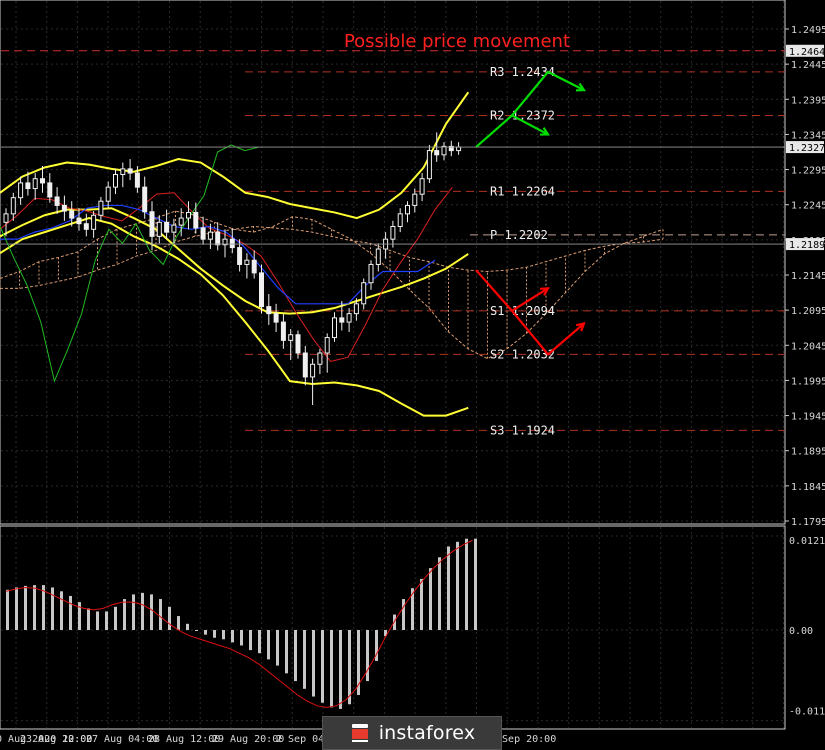 The height and width of the screenshot is (750, 825). Describe the element at coordinates (519, 235) in the screenshot. I see `level-label-p: P 1.2202` at that location.